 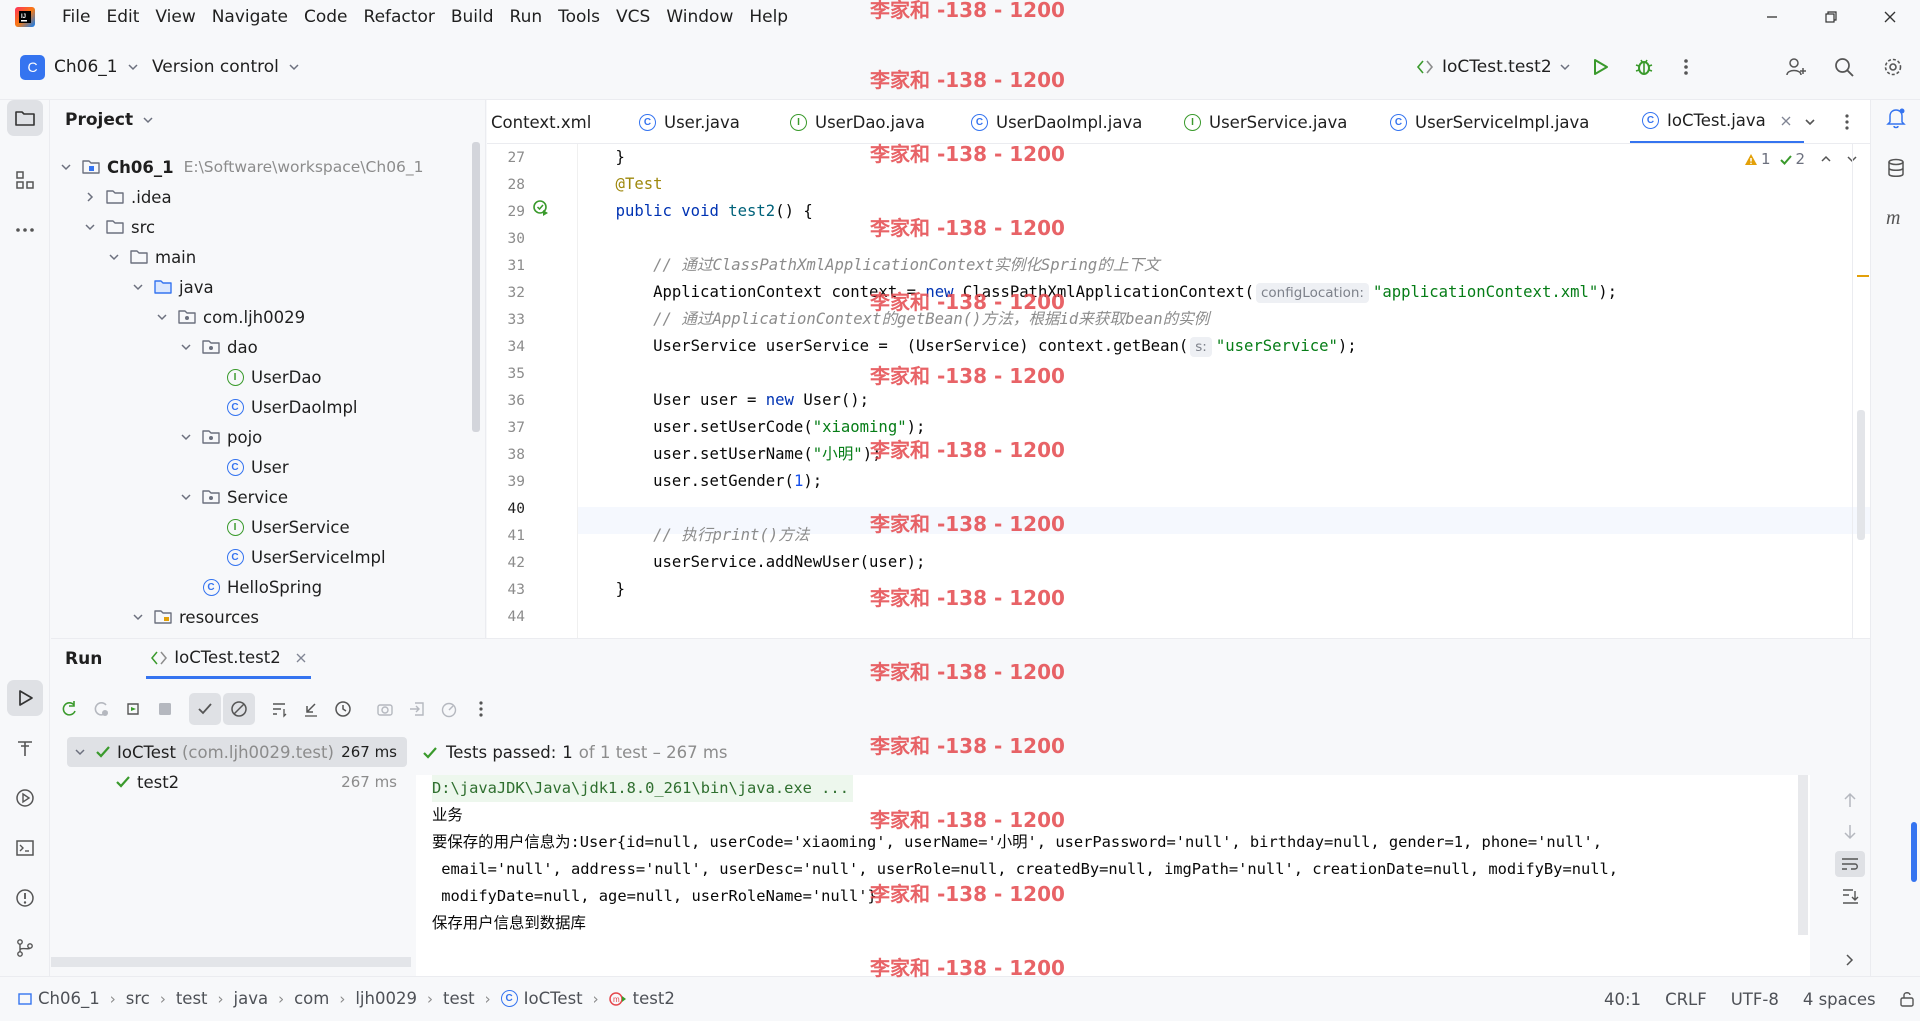 What do you see at coordinates (251, 998) in the screenshot?
I see `breadcrumb-item: java` at bounding box center [251, 998].